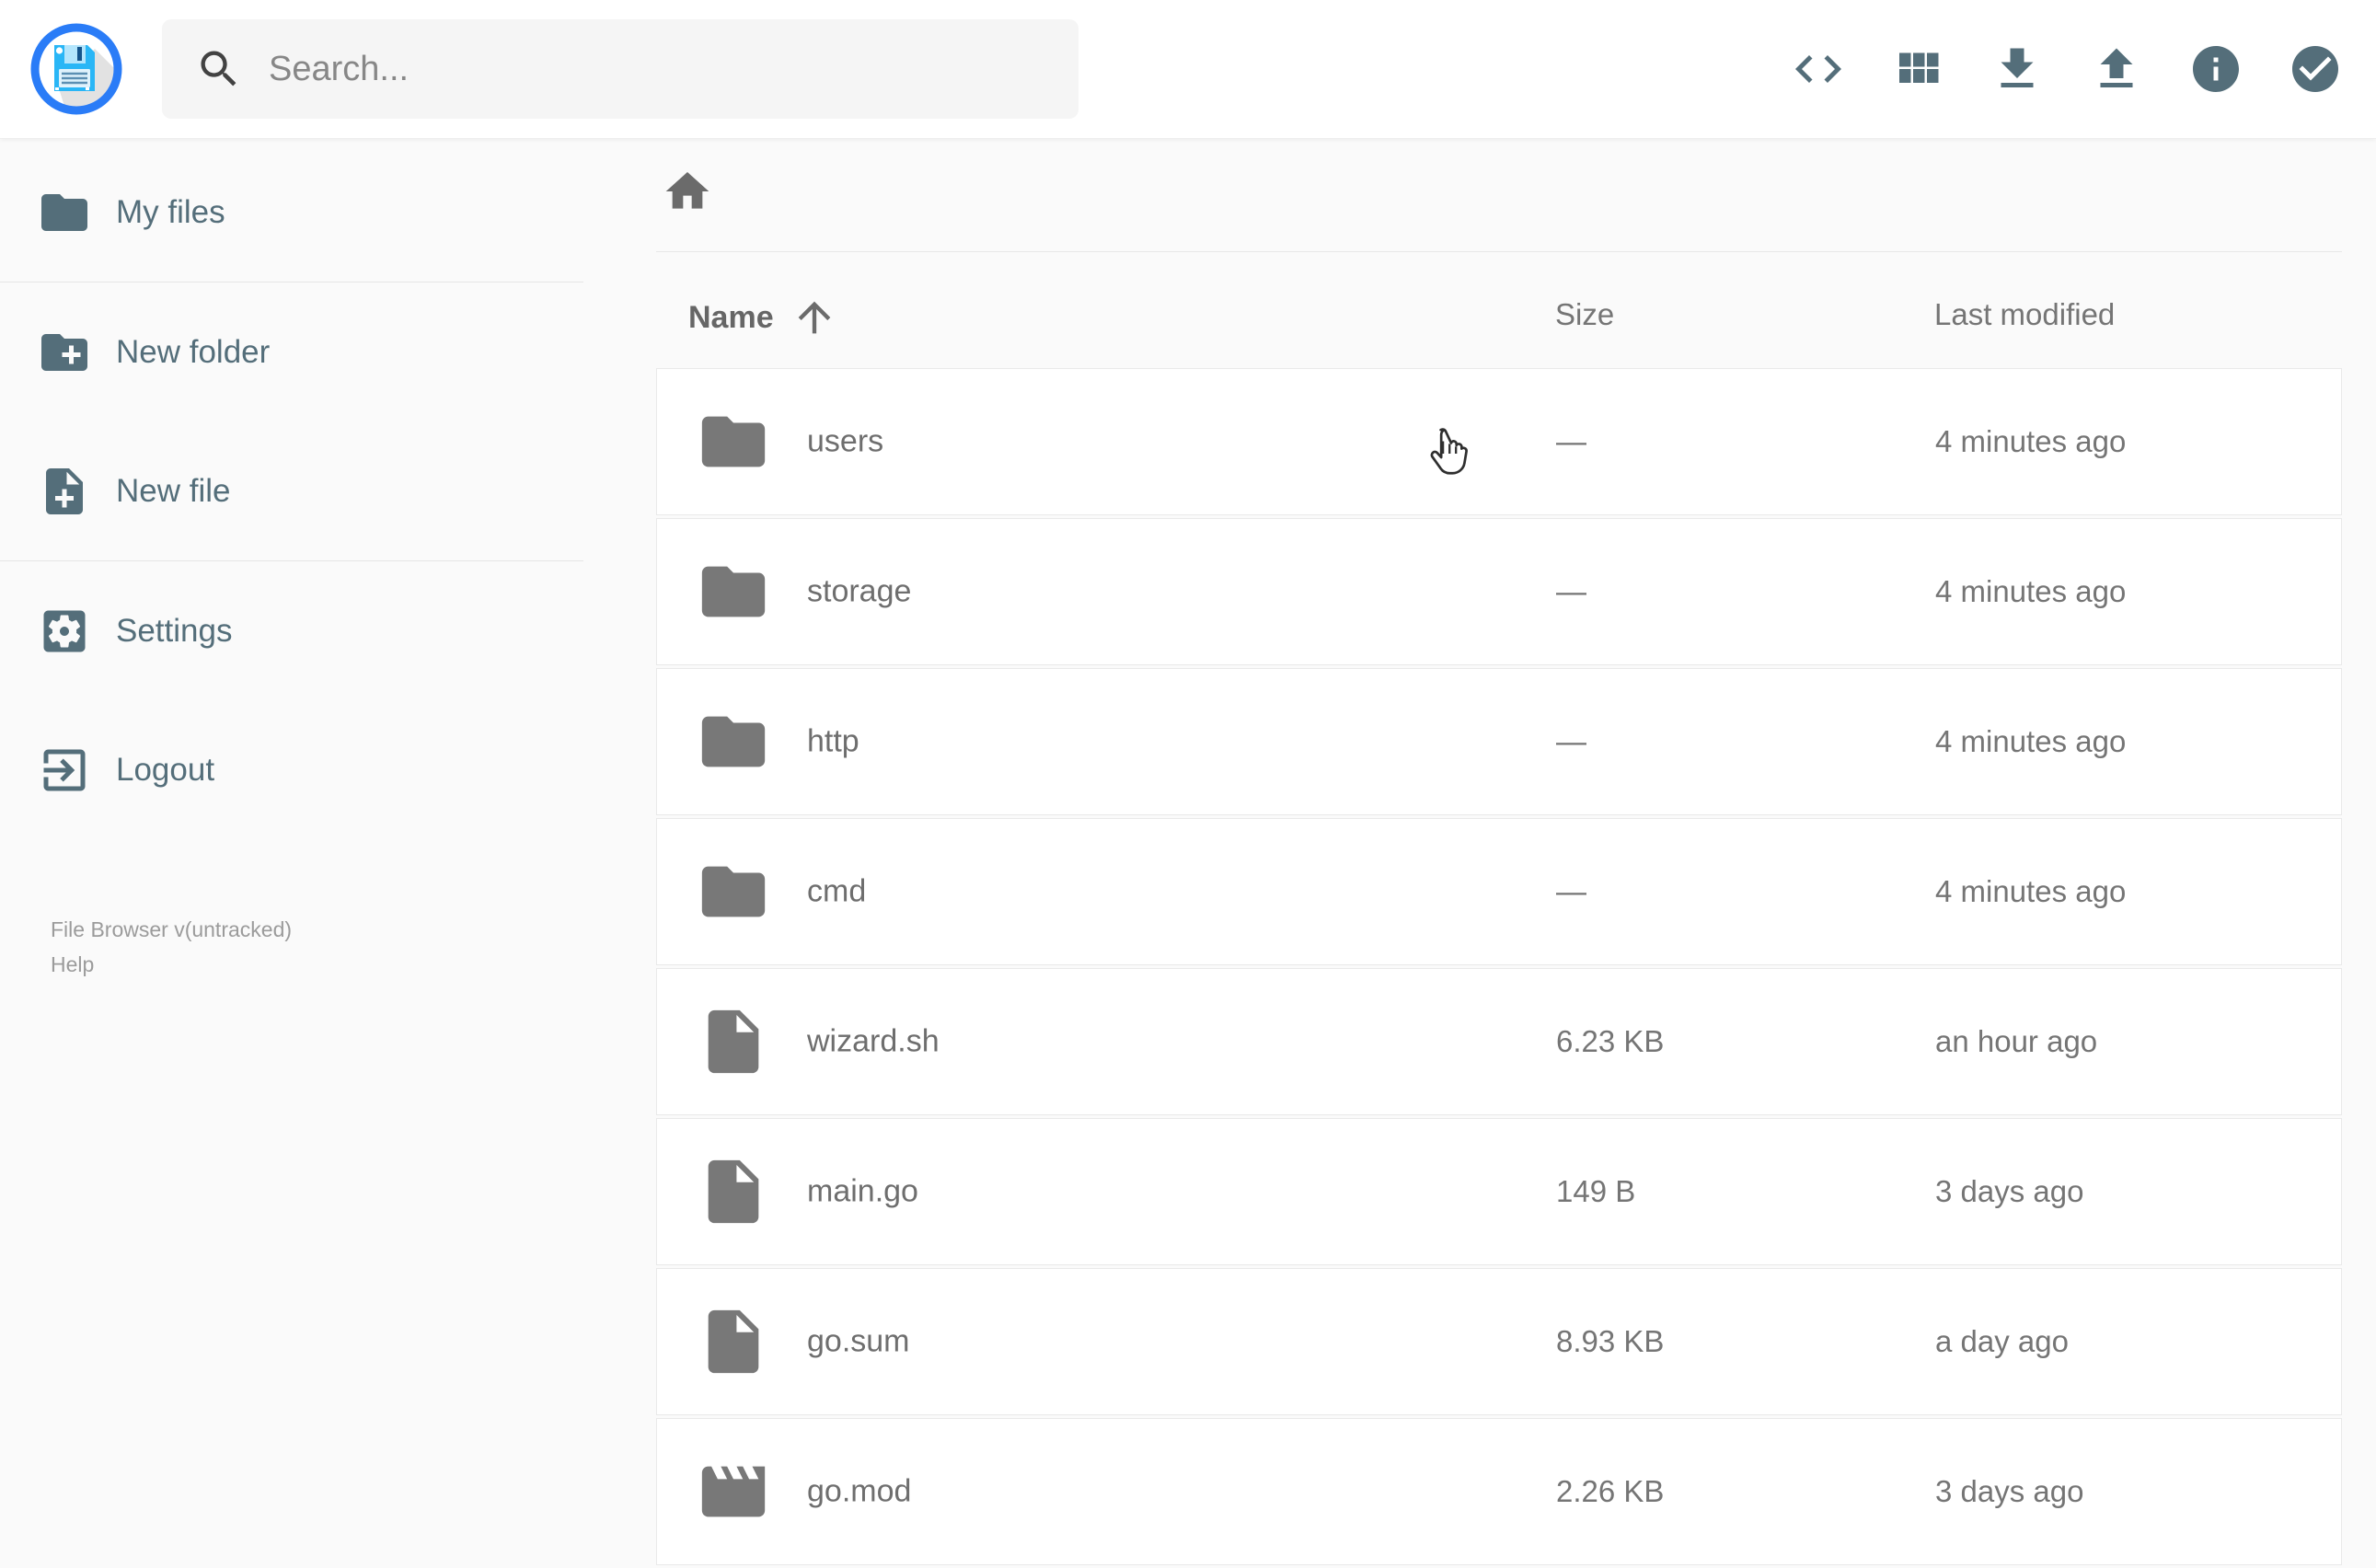 Image resolution: width=2376 pixels, height=1568 pixels. I want to click on column-name-label: Name, so click(731, 317).